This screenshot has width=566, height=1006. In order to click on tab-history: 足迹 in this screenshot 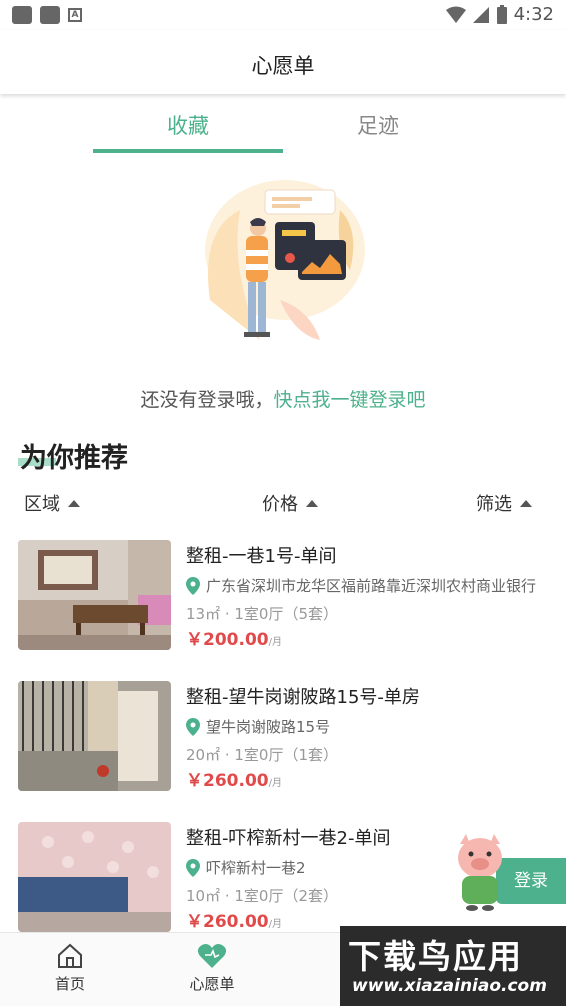, I will do `click(378, 125)`.